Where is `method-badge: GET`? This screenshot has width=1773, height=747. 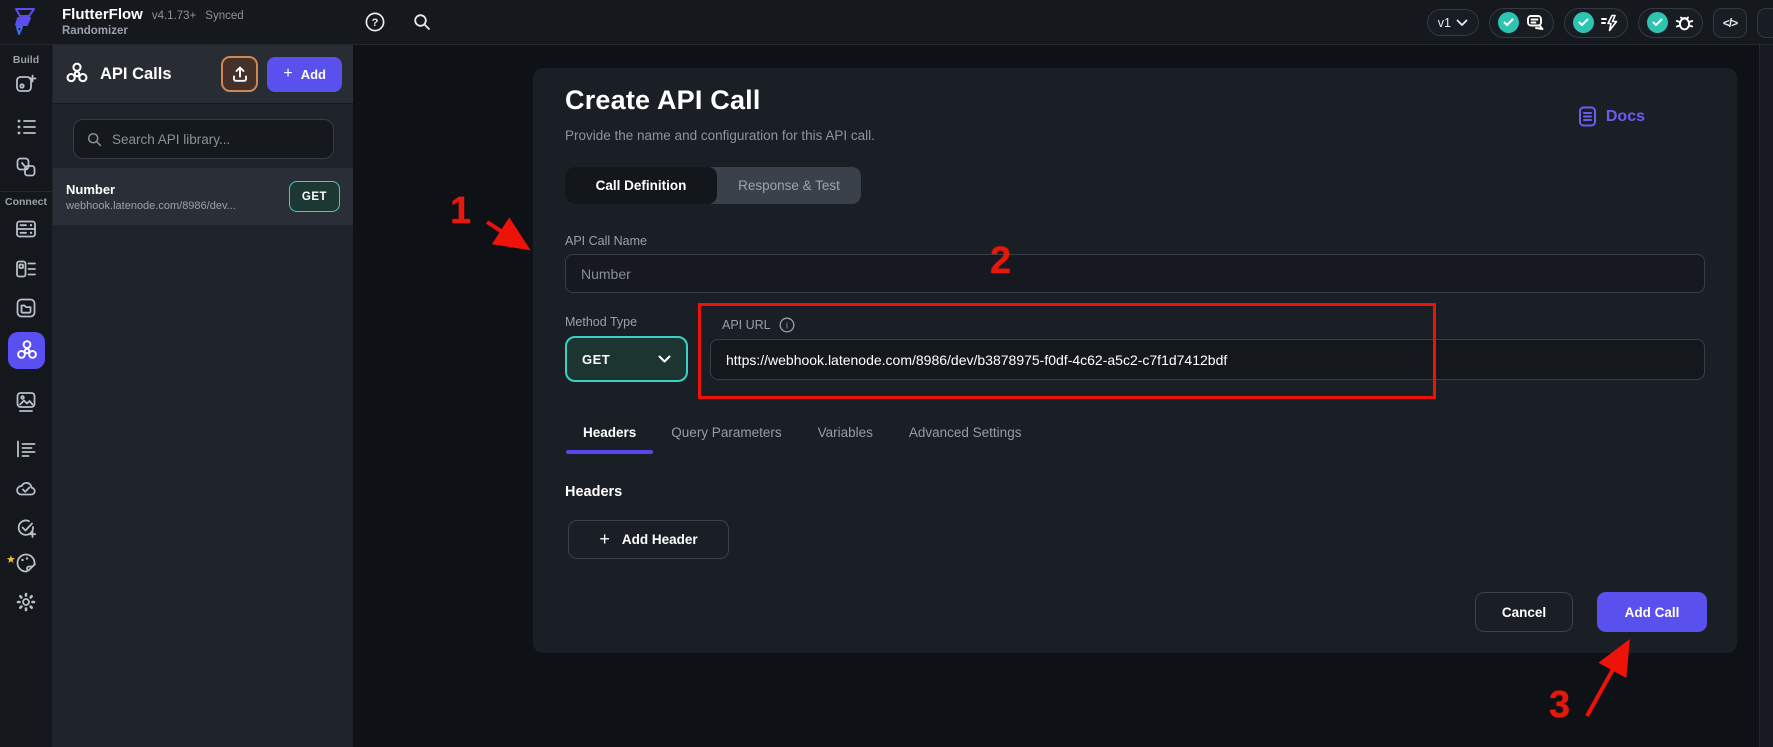
method-badge: GET is located at coordinates (314, 196).